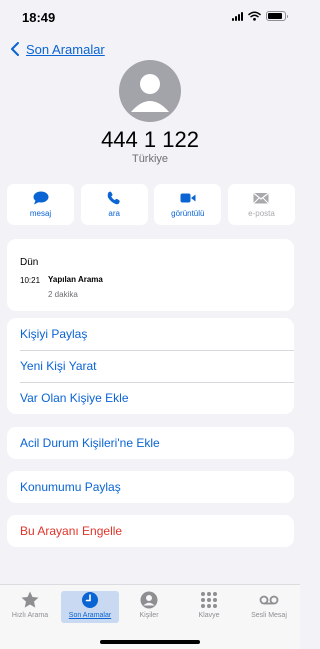 This screenshot has width=320, height=649. What do you see at coordinates (40, 198) in the screenshot?
I see `message-icon` at bounding box center [40, 198].